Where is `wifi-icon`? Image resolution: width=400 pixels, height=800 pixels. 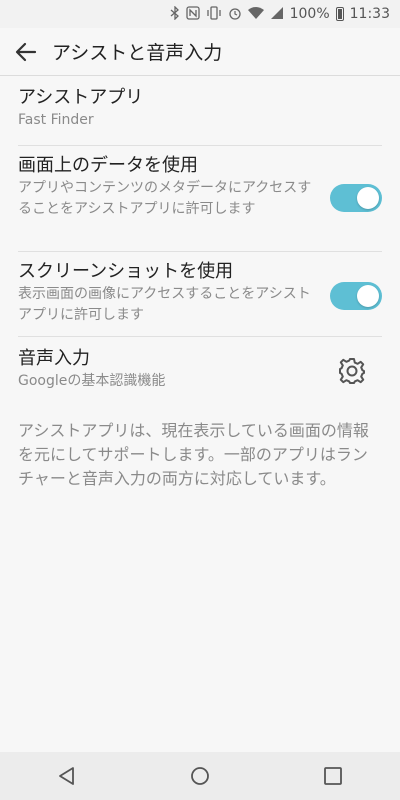
wifi-icon is located at coordinates (255, 14).